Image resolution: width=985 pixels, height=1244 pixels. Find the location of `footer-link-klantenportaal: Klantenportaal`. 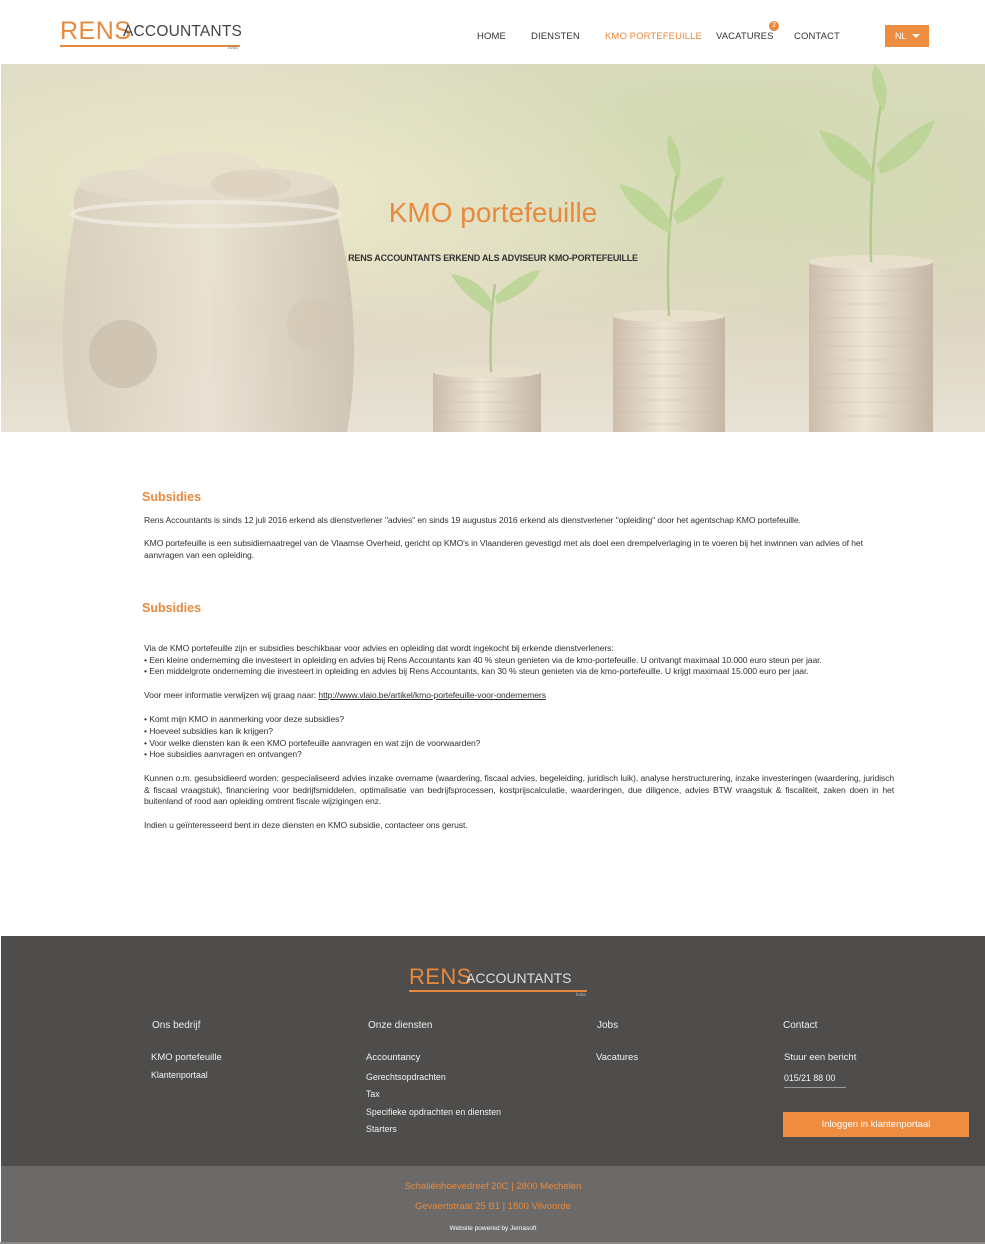

footer-link-klantenportaal: Klantenportaal is located at coordinates (179, 1075).